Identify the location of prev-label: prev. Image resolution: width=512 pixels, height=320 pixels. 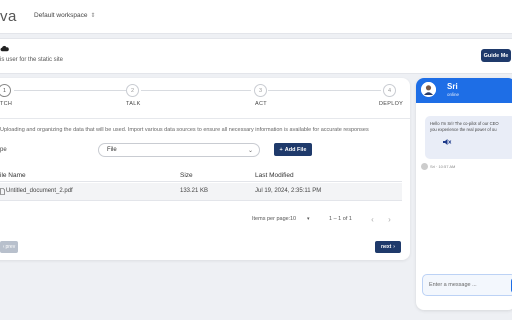
(10, 247).